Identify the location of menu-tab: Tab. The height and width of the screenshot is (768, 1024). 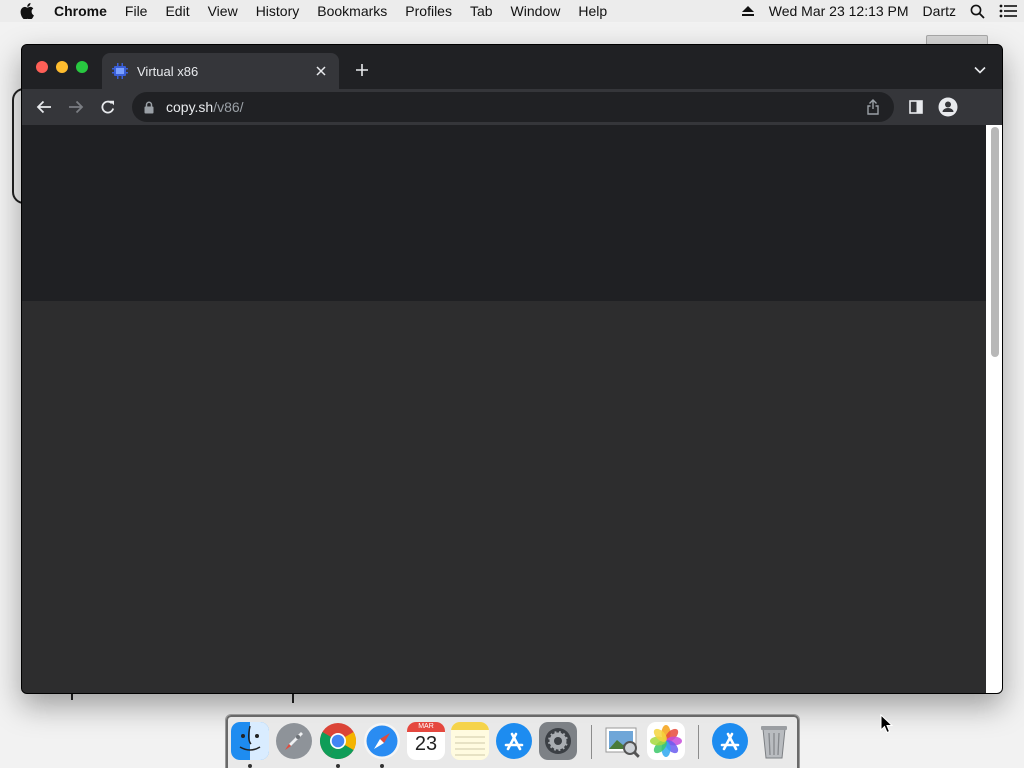
(481, 11).